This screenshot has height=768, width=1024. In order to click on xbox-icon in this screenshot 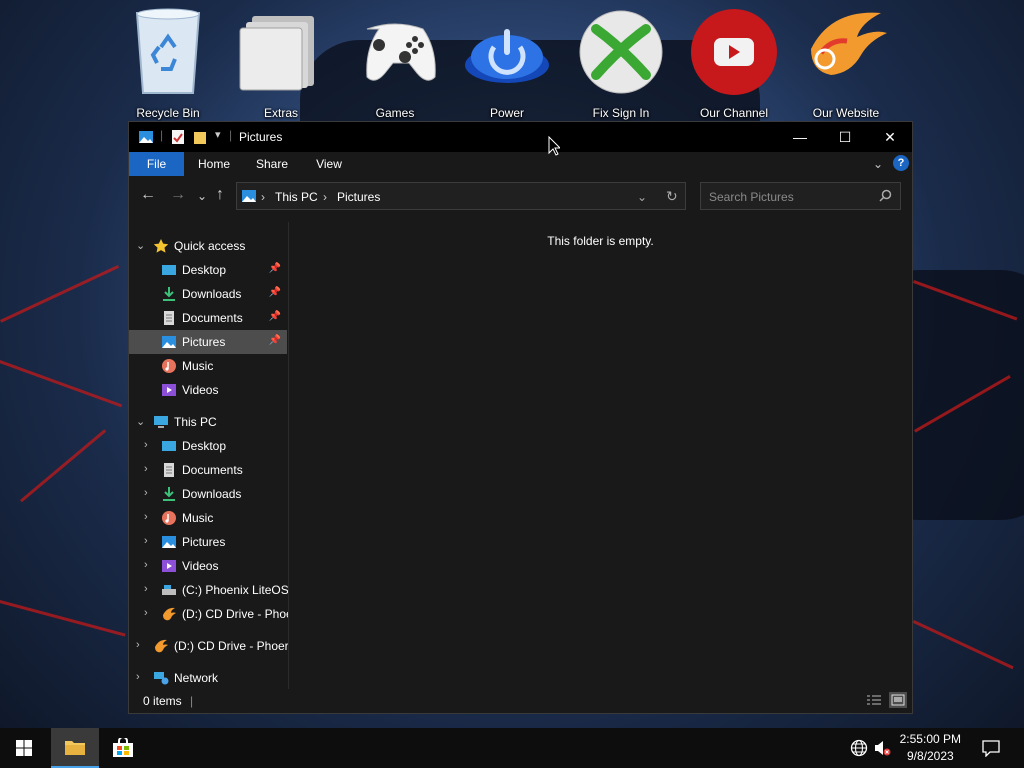, I will do `click(621, 52)`.